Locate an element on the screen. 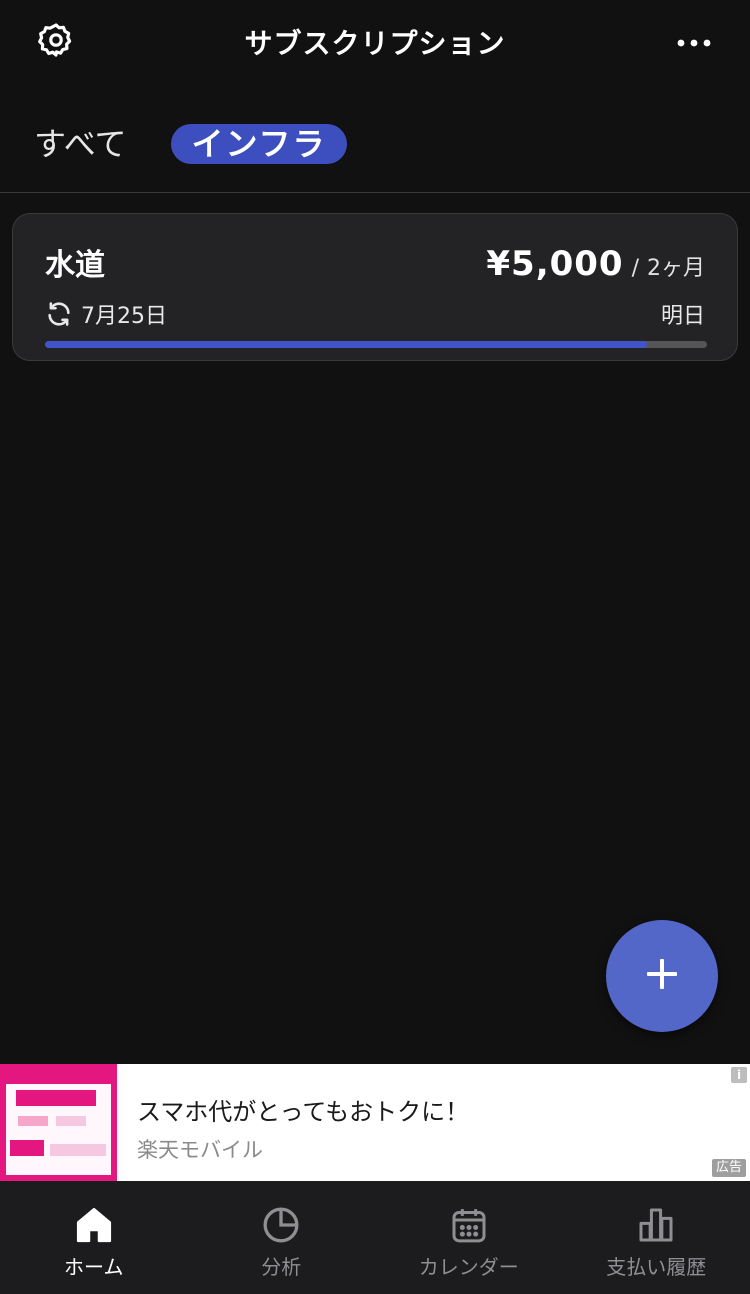  subscription-name: 水道 is located at coordinates (75, 265).